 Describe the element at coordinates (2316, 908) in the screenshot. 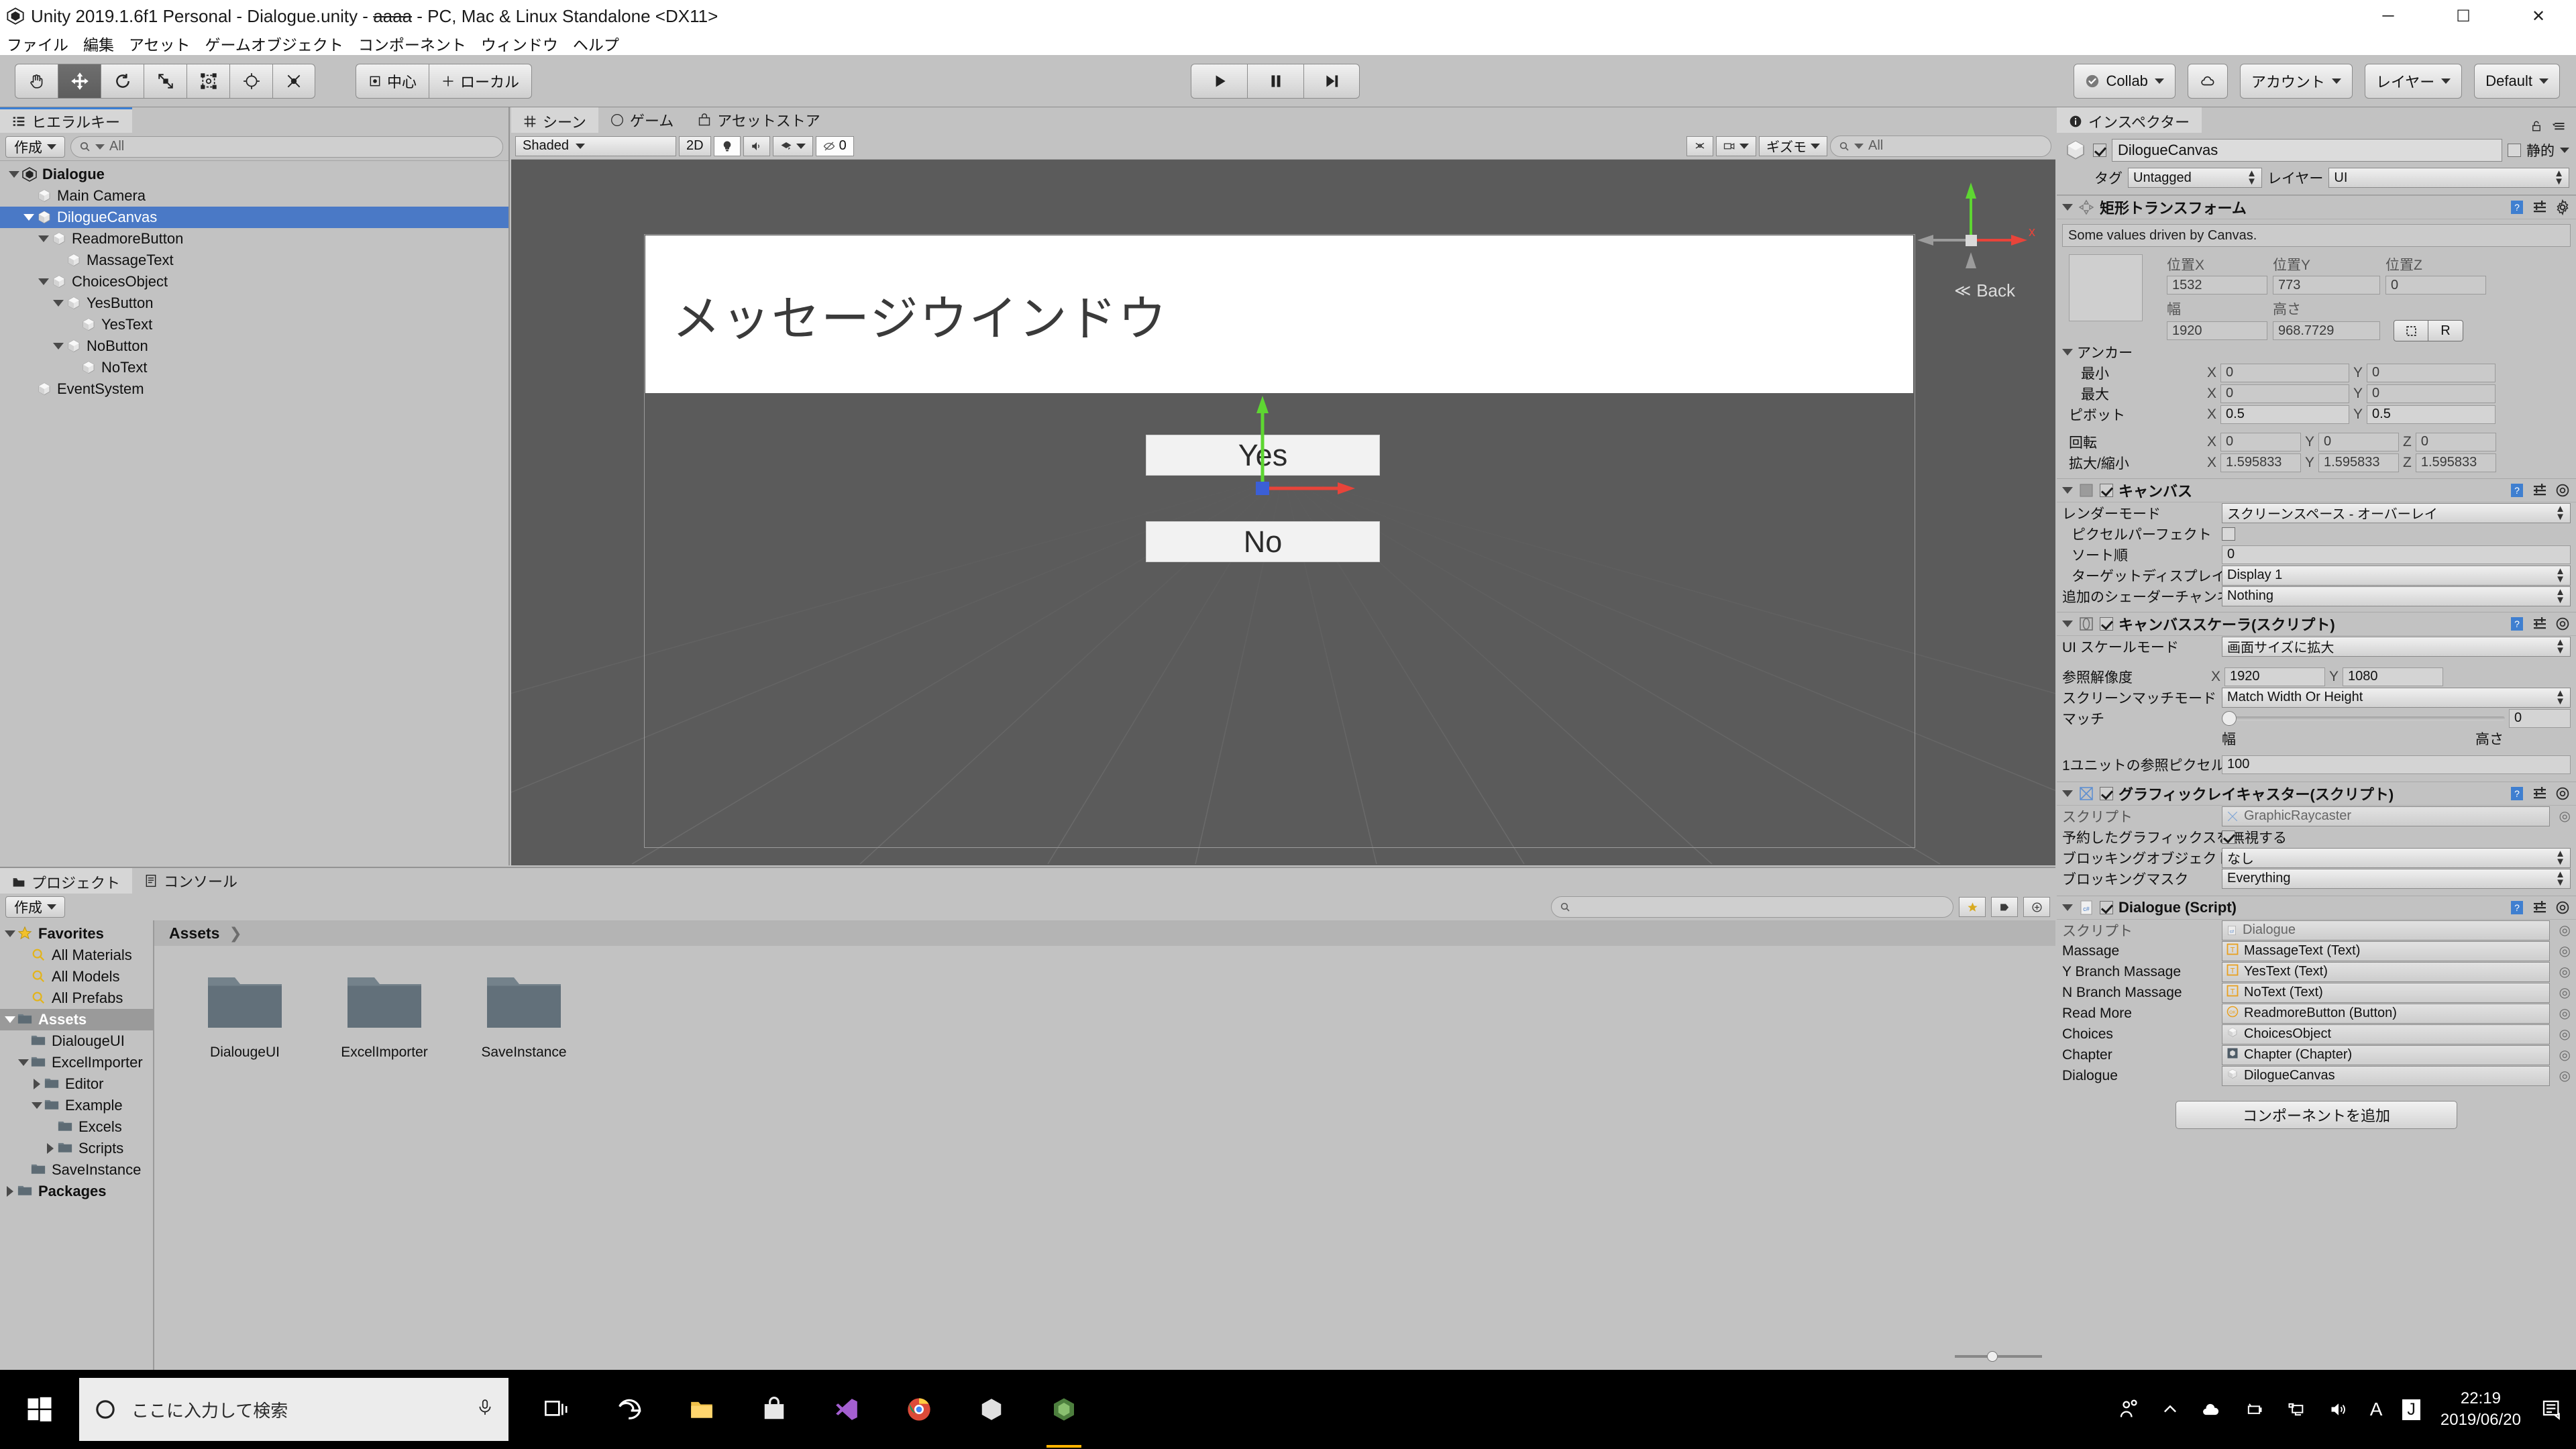

I see `component-header-dialogue-script: c# Dialogue (Script) ?` at that location.